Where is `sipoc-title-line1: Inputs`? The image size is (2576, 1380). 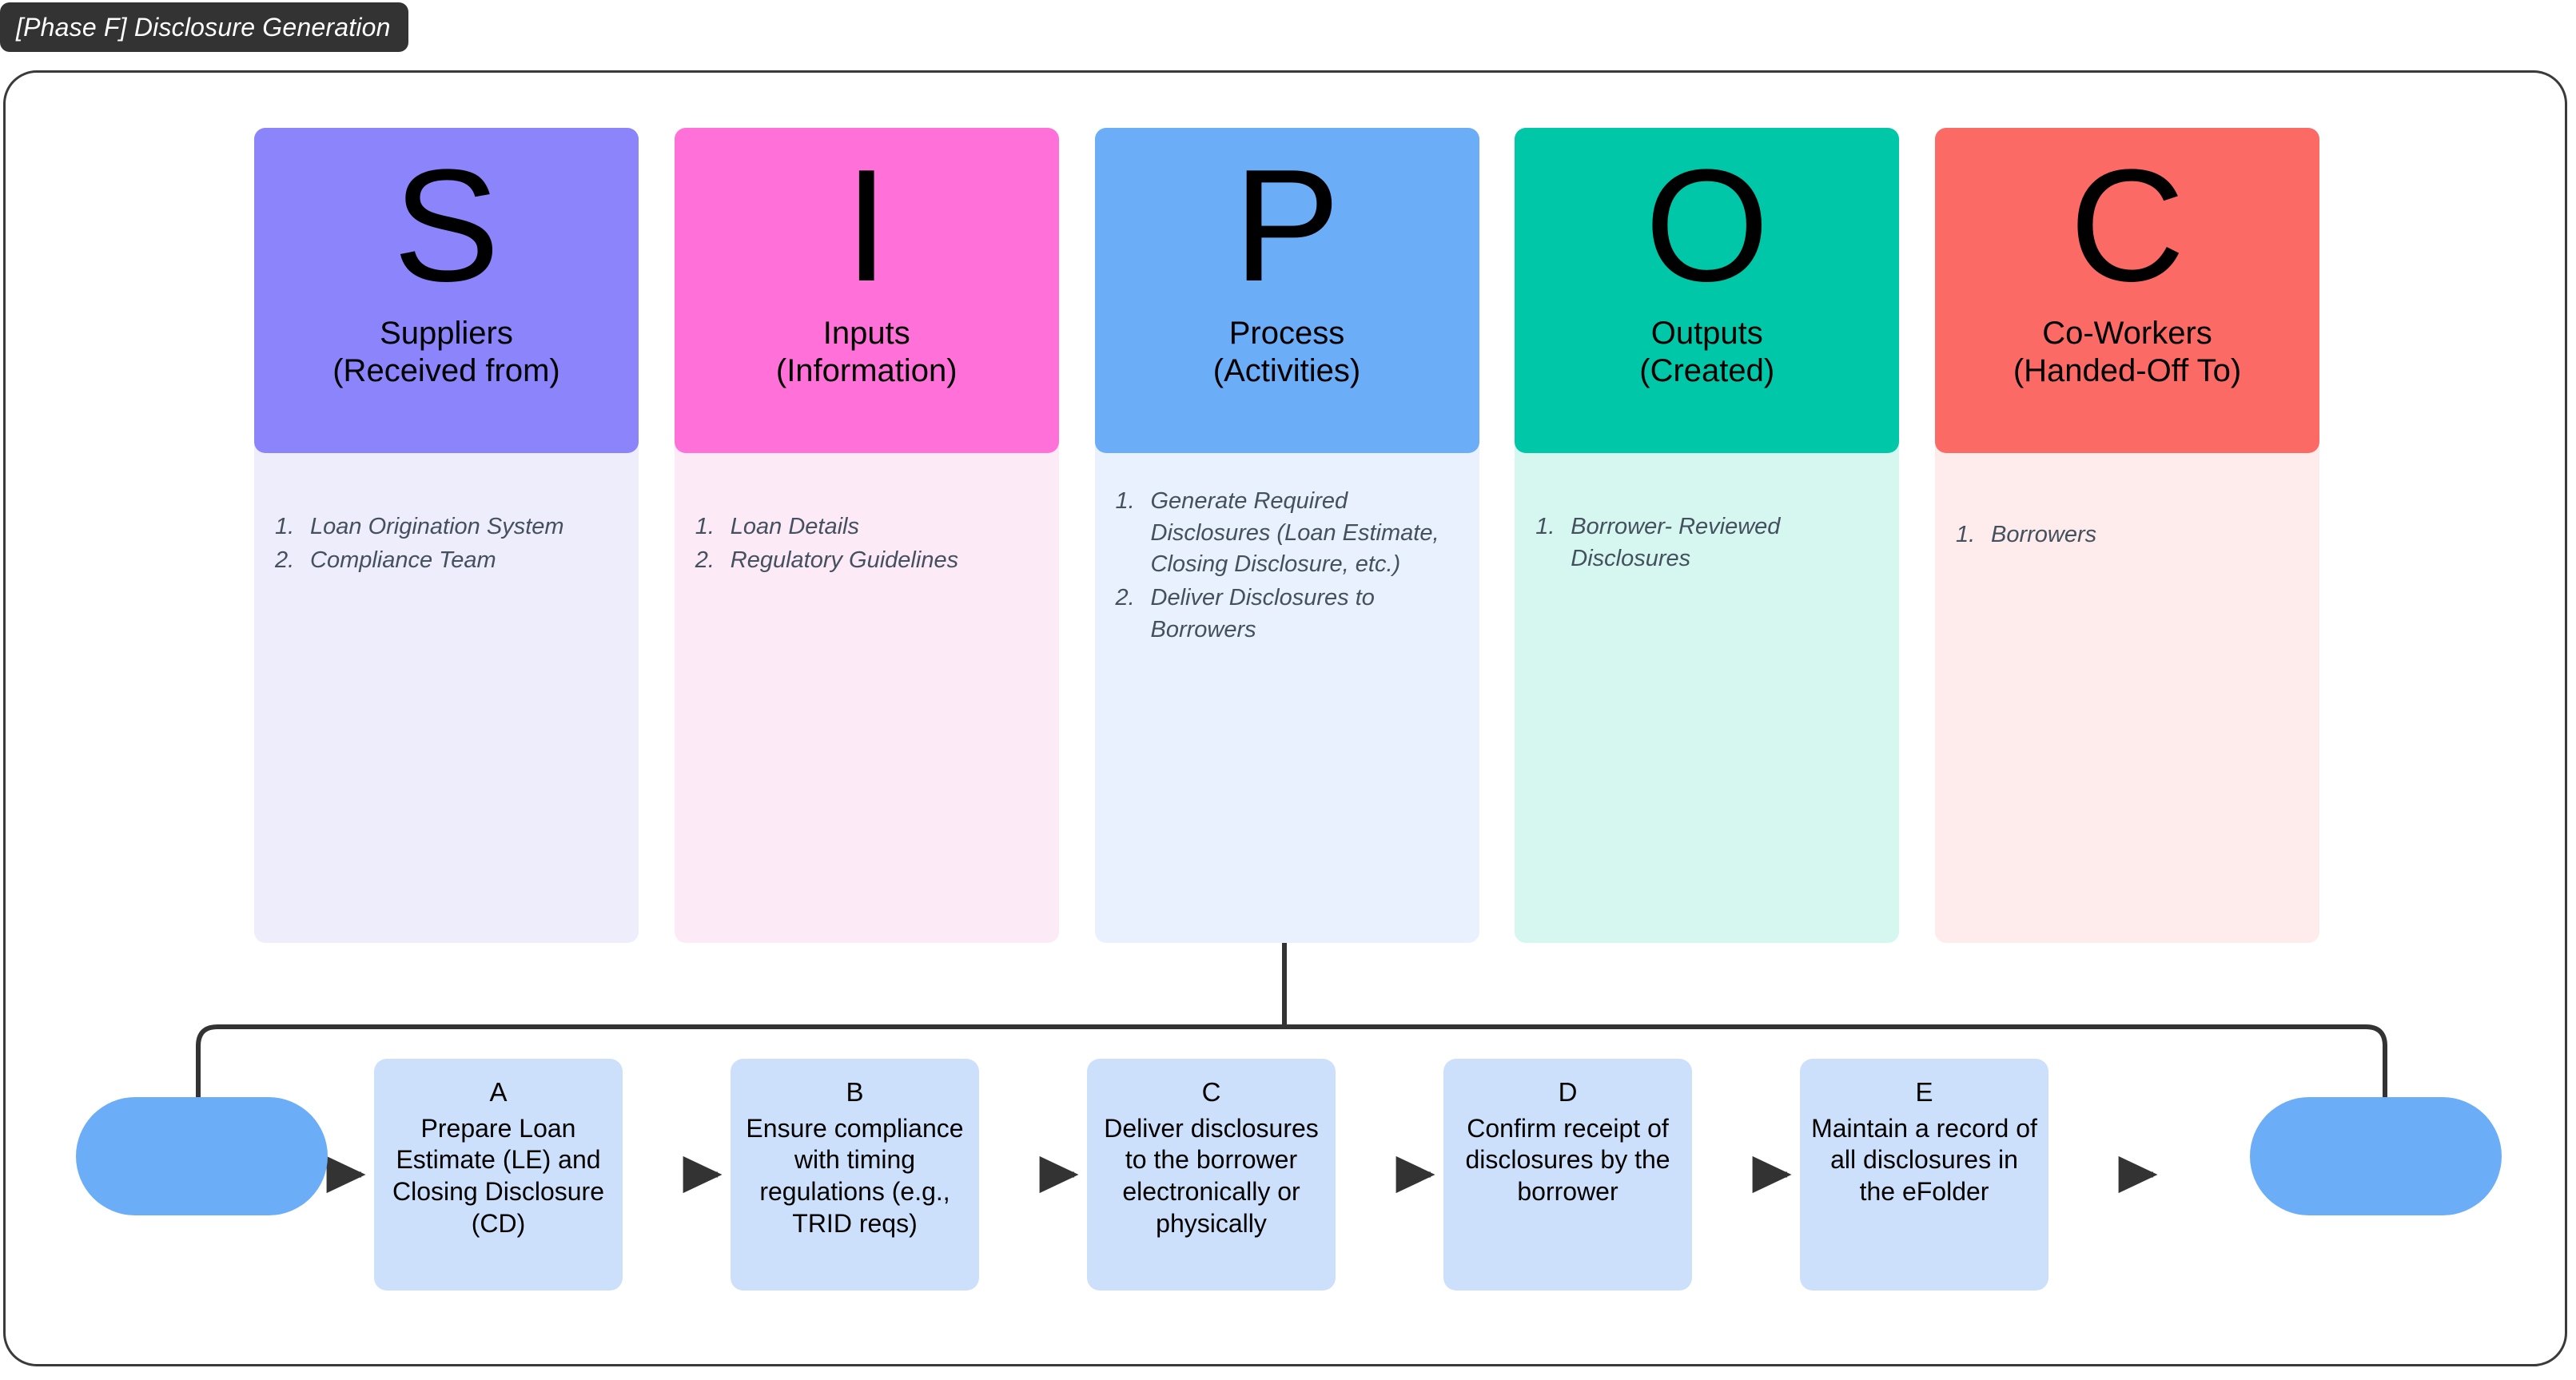 sipoc-title-line1: Inputs is located at coordinates (866, 333).